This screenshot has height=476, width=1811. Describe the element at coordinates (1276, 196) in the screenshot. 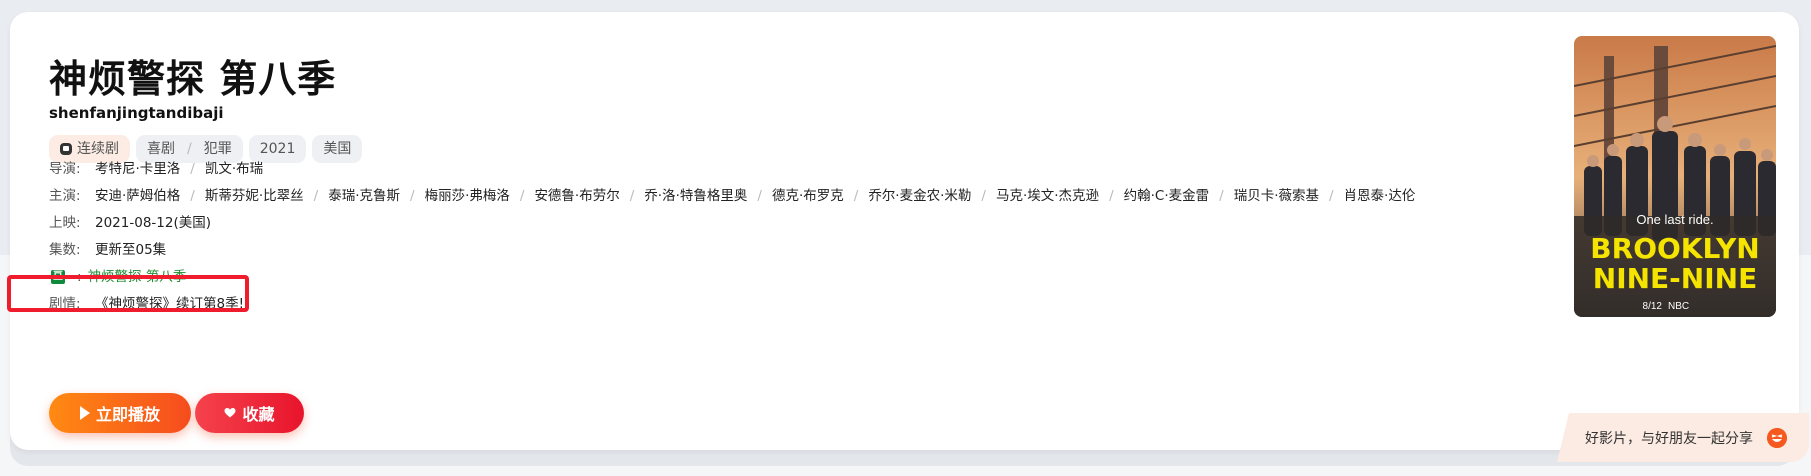

I see `cast-link: 瑞贝卡·薇索基` at that location.